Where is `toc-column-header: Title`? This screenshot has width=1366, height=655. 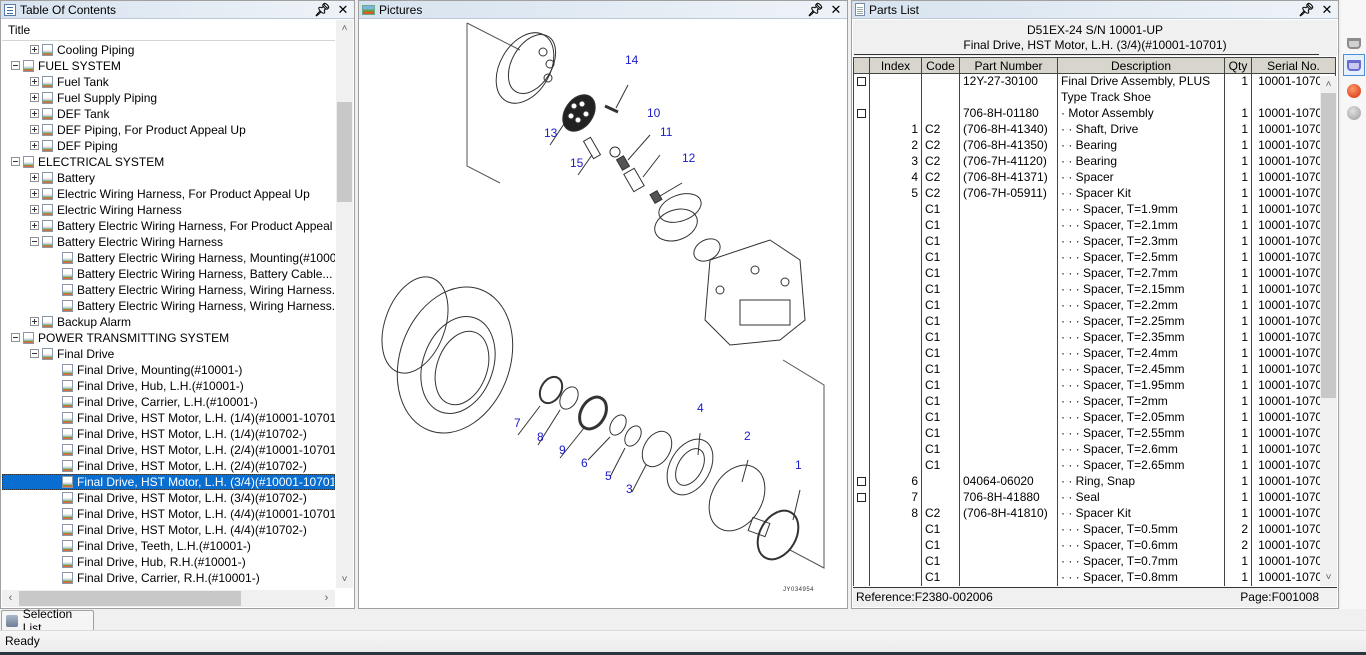 toc-column-header: Title is located at coordinates (168, 30).